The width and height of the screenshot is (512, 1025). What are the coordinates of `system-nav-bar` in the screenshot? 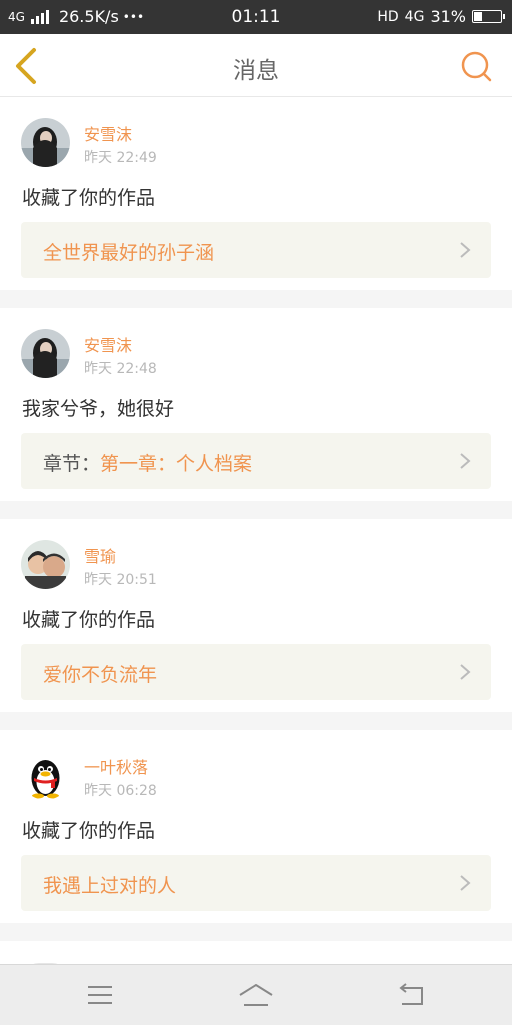 It's located at (256, 994).